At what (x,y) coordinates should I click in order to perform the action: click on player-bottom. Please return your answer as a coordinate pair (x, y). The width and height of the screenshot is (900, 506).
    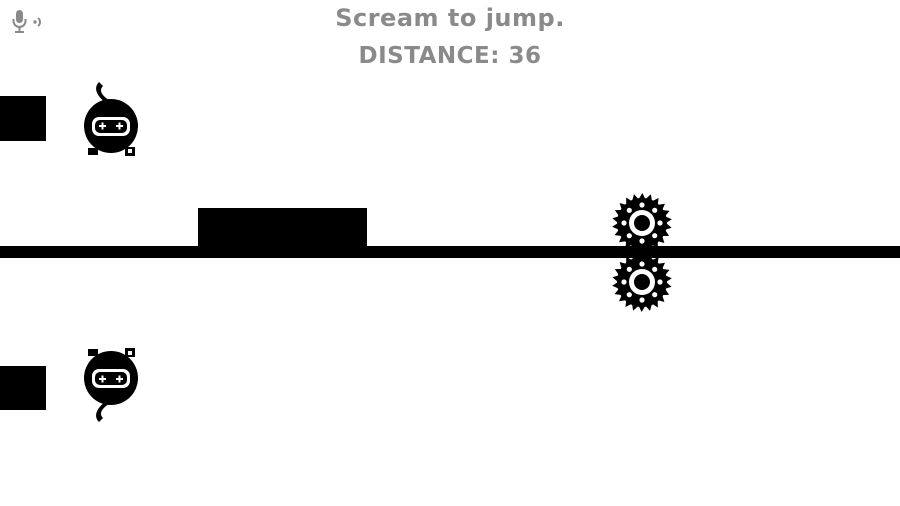
    Looking at the image, I should click on (111, 385).